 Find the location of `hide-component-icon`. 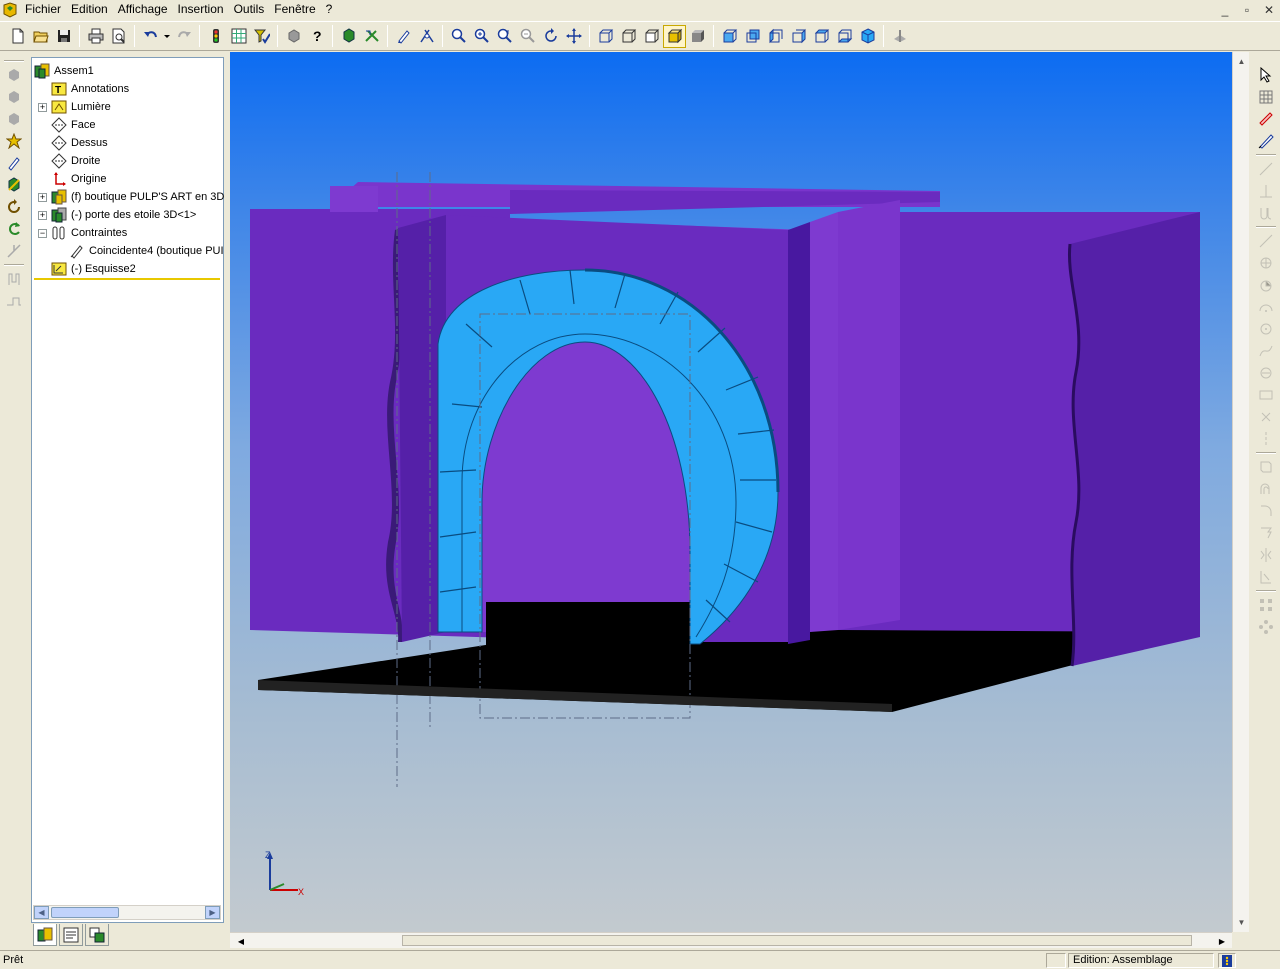

hide-component-icon is located at coordinates (14, 97).